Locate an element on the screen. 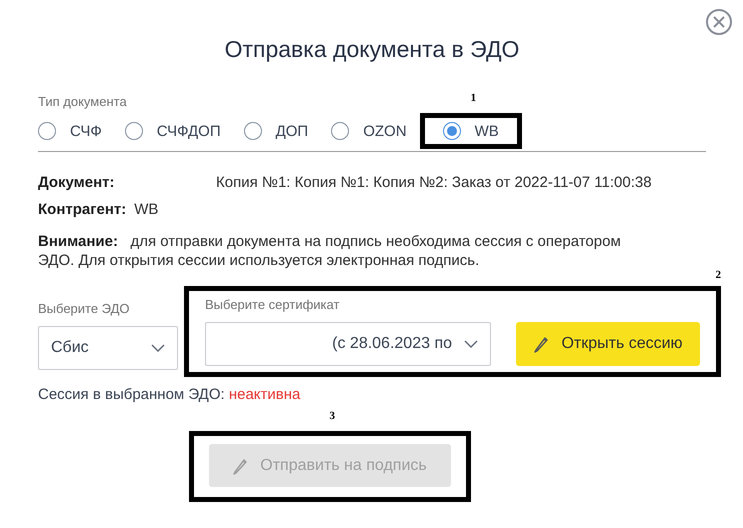 This screenshot has width=743, height=528. counterparty-name: WB is located at coordinates (146, 209).